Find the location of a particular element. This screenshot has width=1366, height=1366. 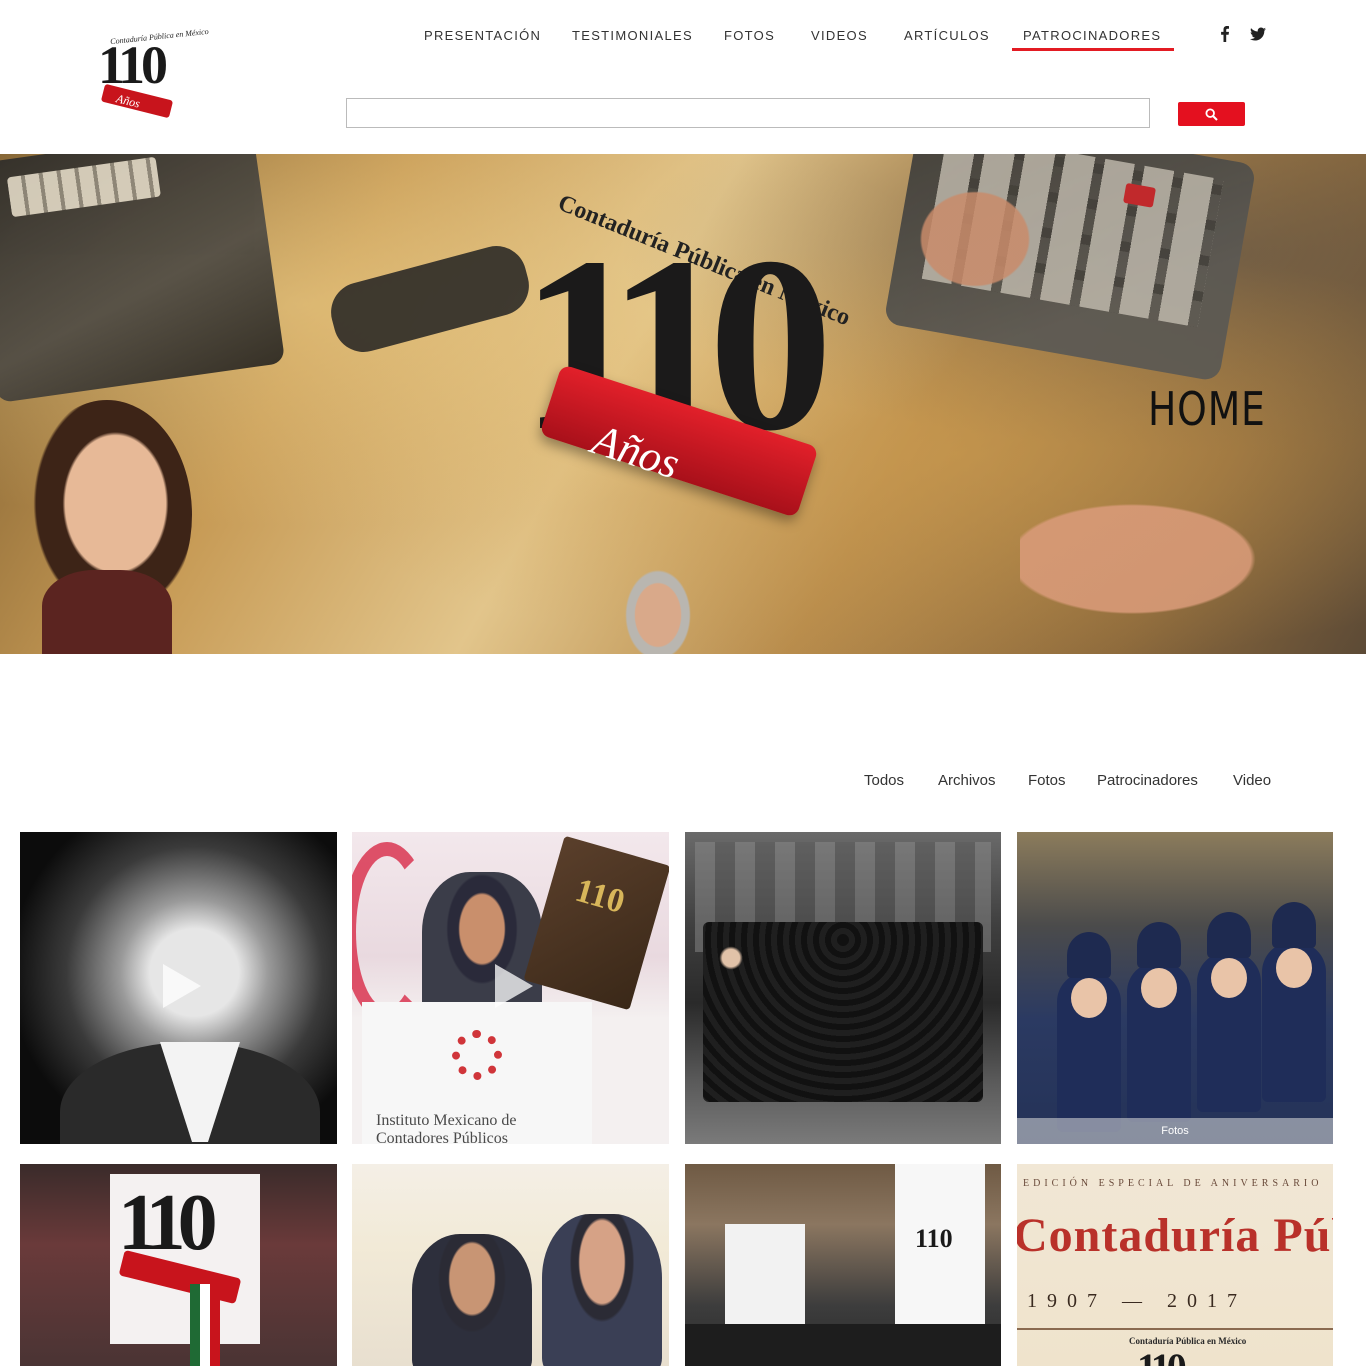

search-button is located at coordinates (1211, 114).